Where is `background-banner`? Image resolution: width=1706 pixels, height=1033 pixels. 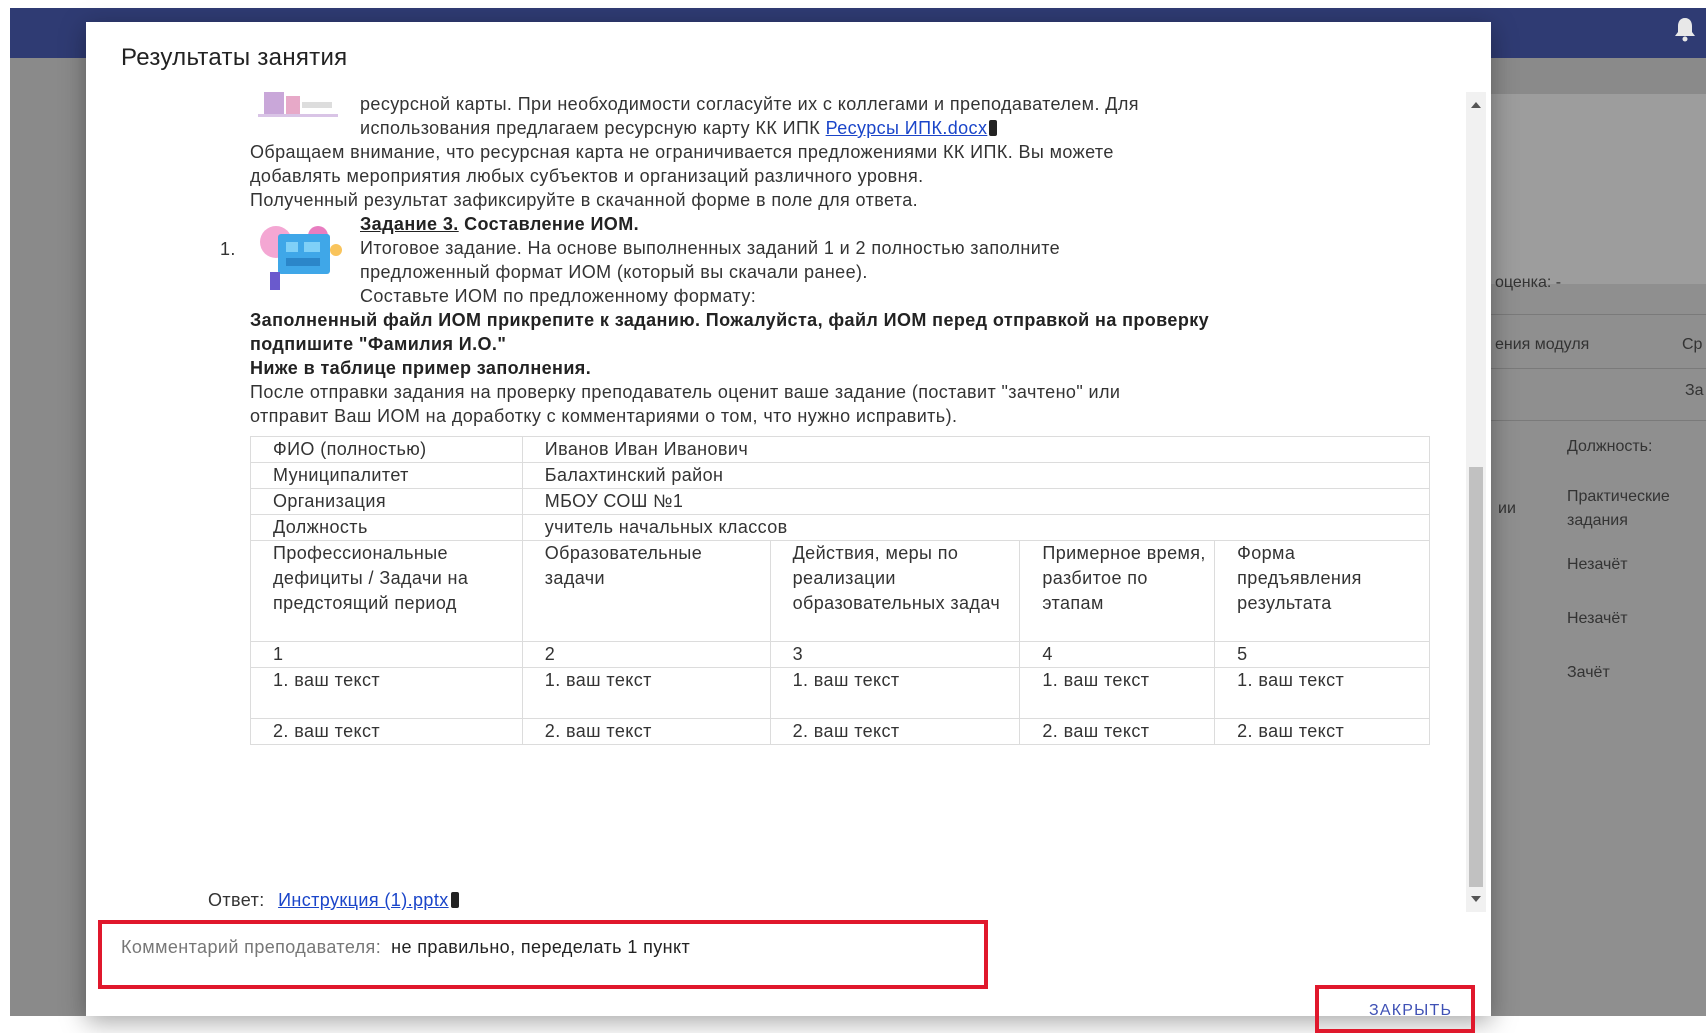
background-banner is located at coordinates (1598, 189).